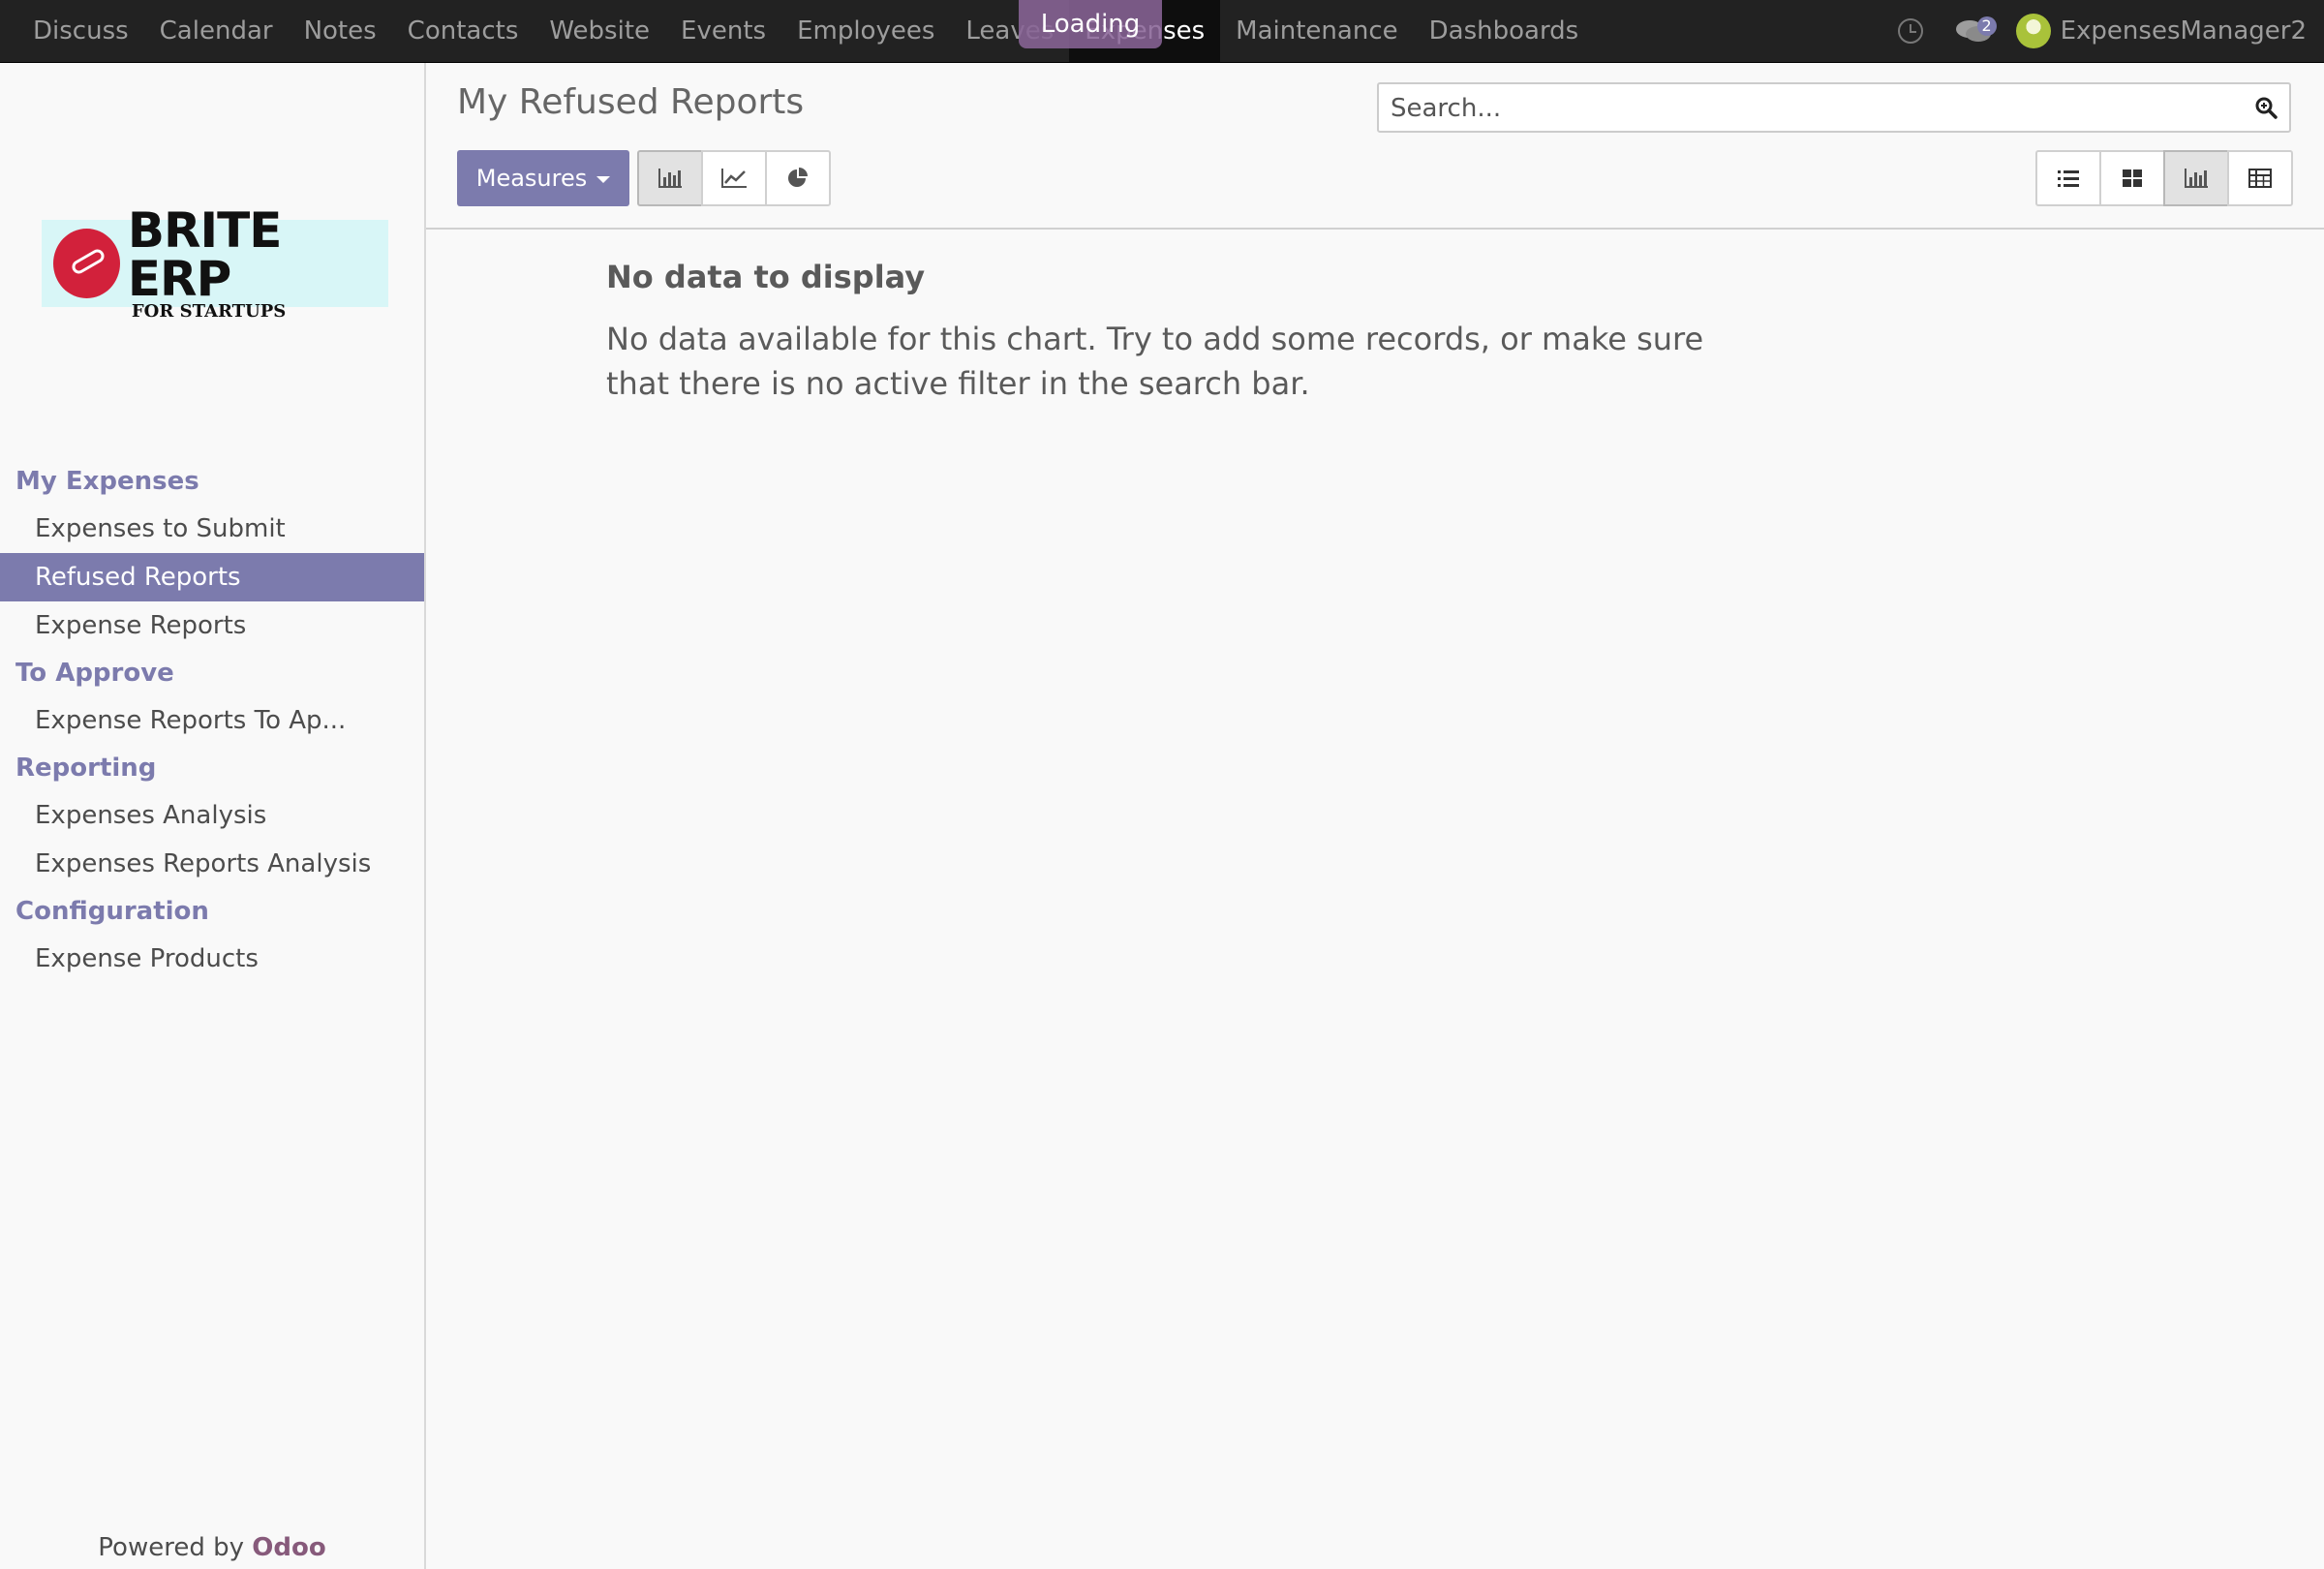 The height and width of the screenshot is (1569, 2324). What do you see at coordinates (212, 768) in the screenshot?
I see `sidebar-section-reporting: Reporting` at bounding box center [212, 768].